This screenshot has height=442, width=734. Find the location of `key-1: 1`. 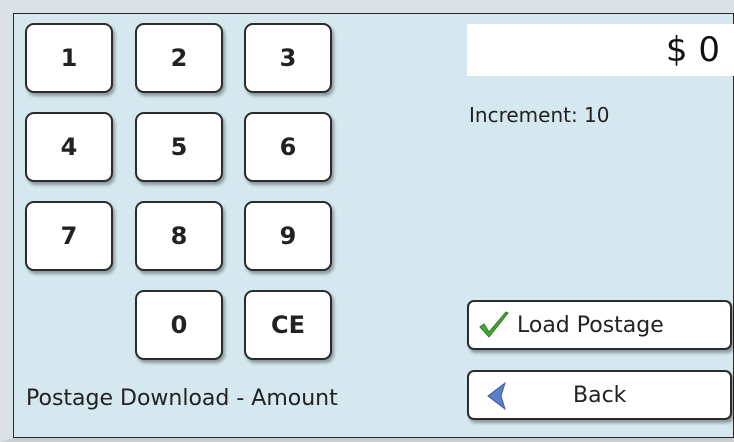

key-1: 1 is located at coordinates (69, 58).